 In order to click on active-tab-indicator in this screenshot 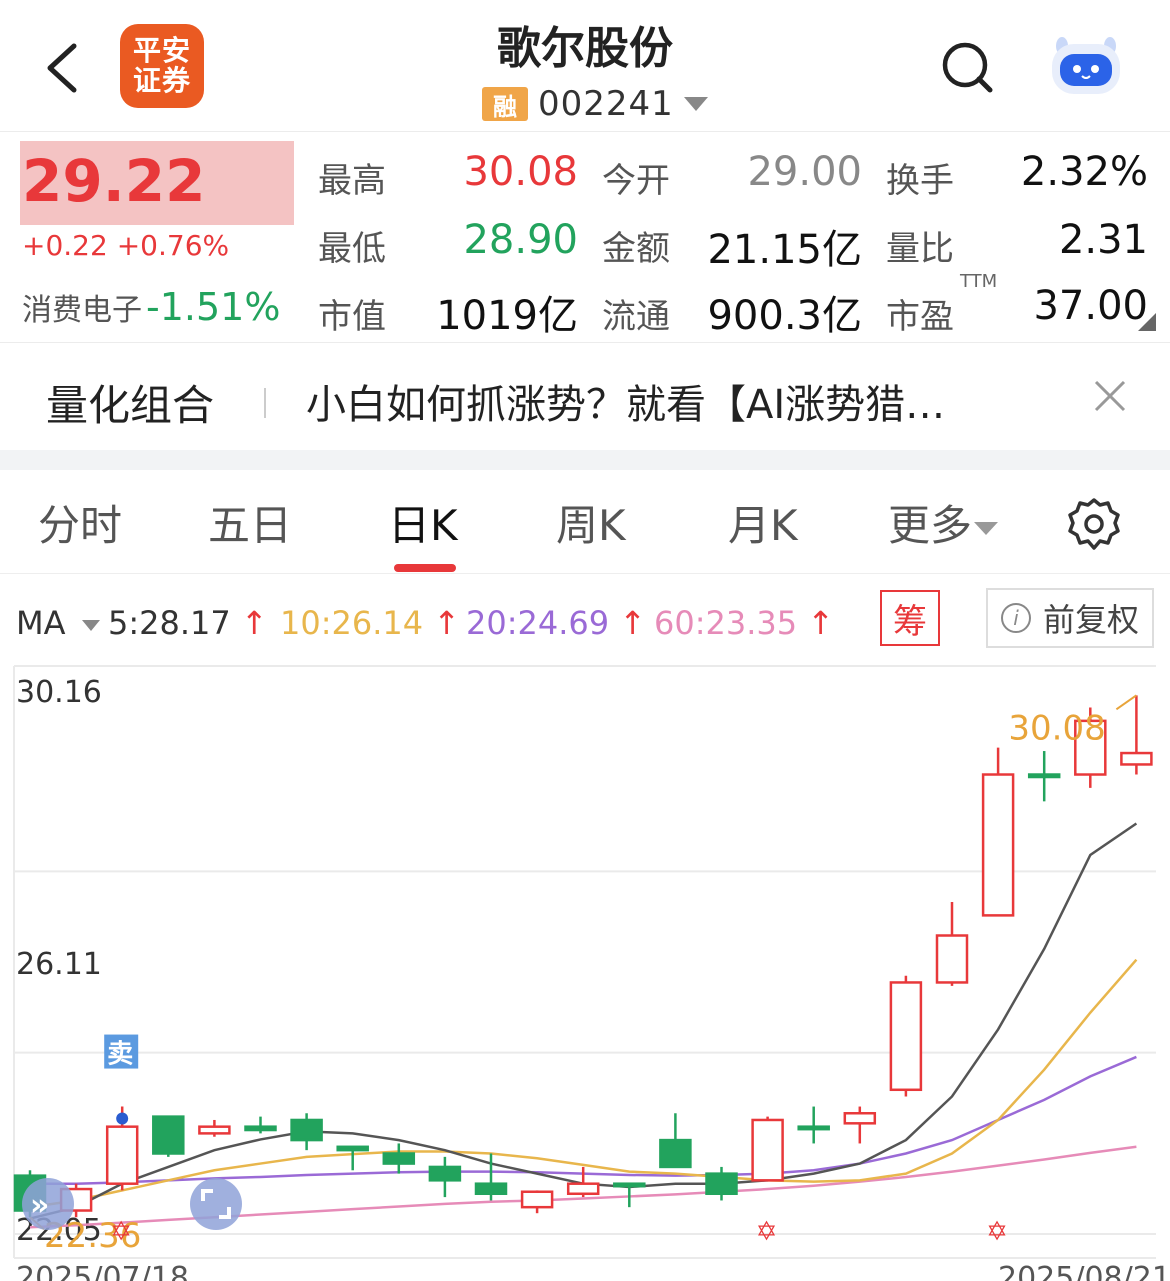, I will do `click(425, 568)`.